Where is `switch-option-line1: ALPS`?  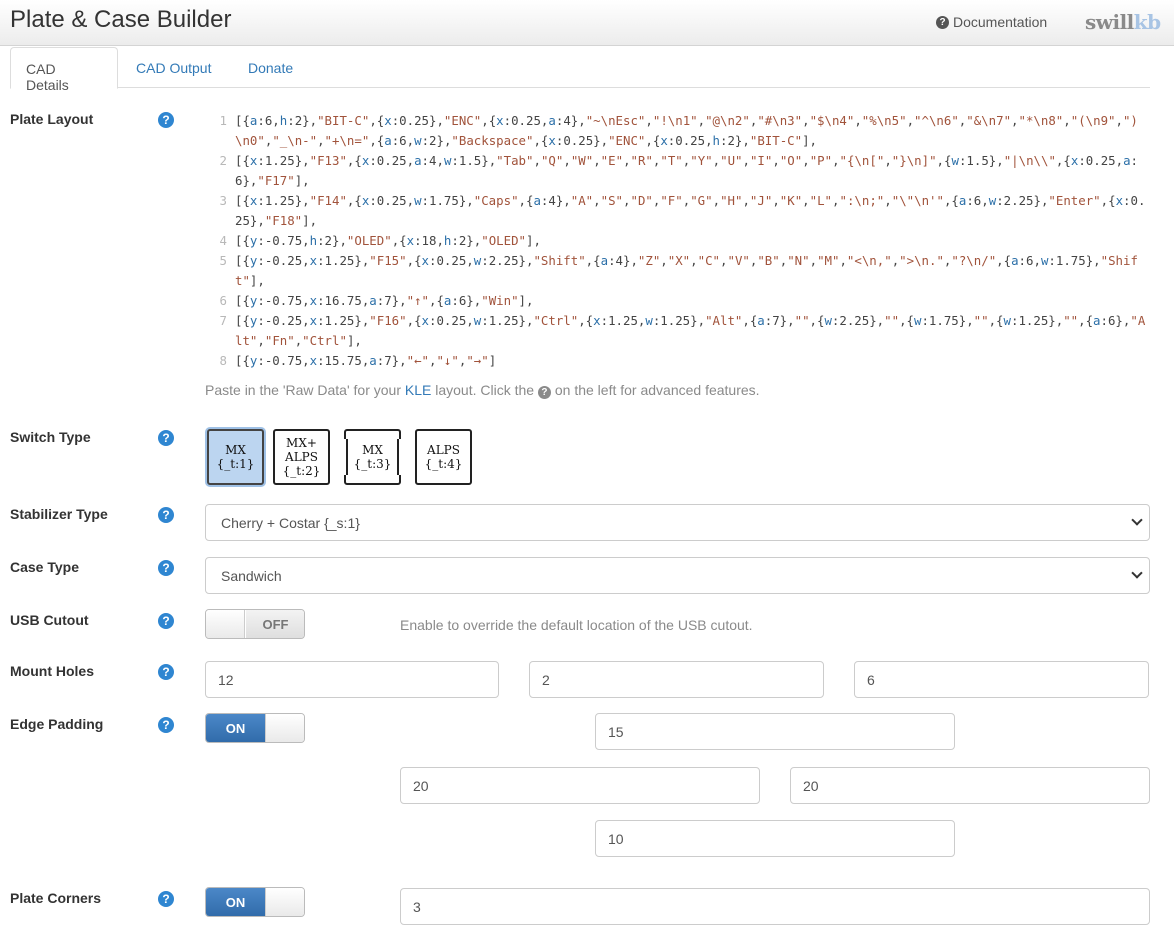 switch-option-line1: ALPS is located at coordinates (443, 450).